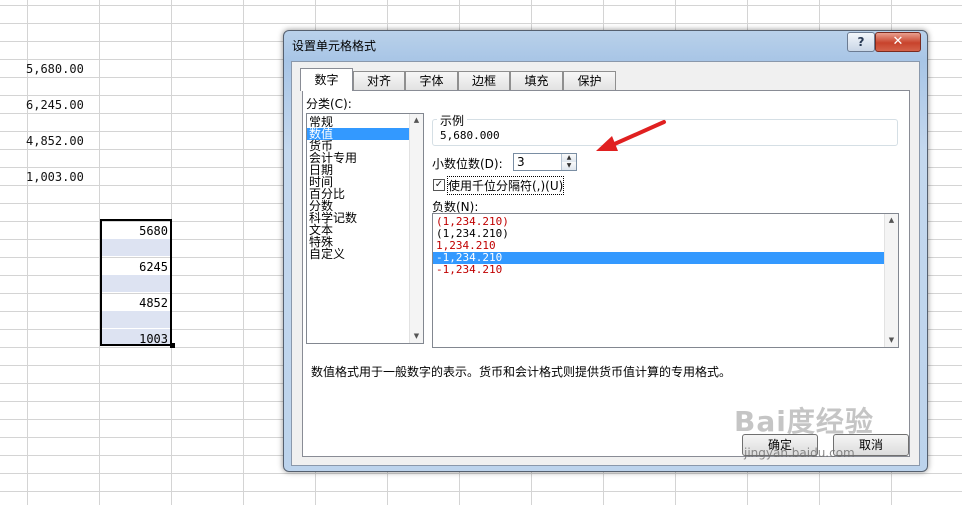 Image resolution: width=962 pixels, height=505 pixels. What do you see at coordinates (154, 231) in the screenshot?
I see `selected-cell-value: 5680` at bounding box center [154, 231].